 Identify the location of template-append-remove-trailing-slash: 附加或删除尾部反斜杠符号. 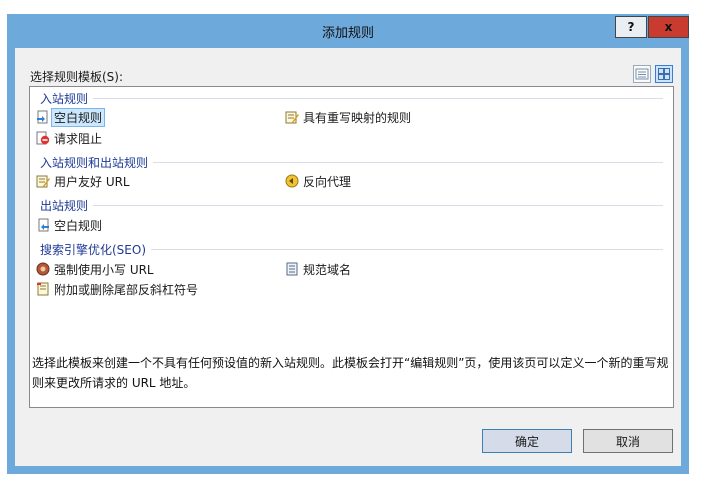
(117, 289).